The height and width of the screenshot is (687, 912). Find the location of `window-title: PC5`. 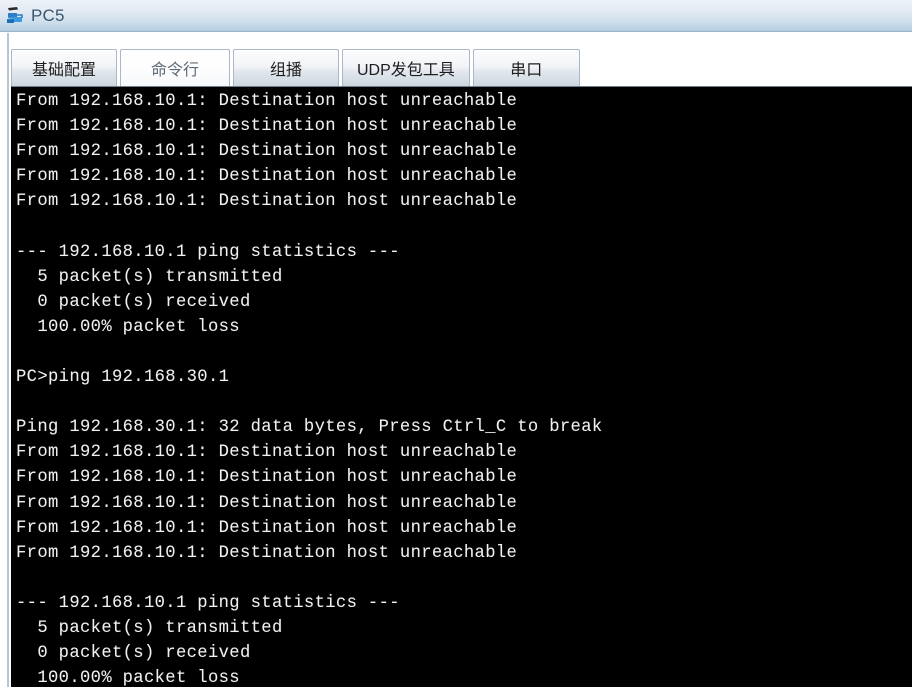

window-title: PC5 is located at coordinates (48, 15).